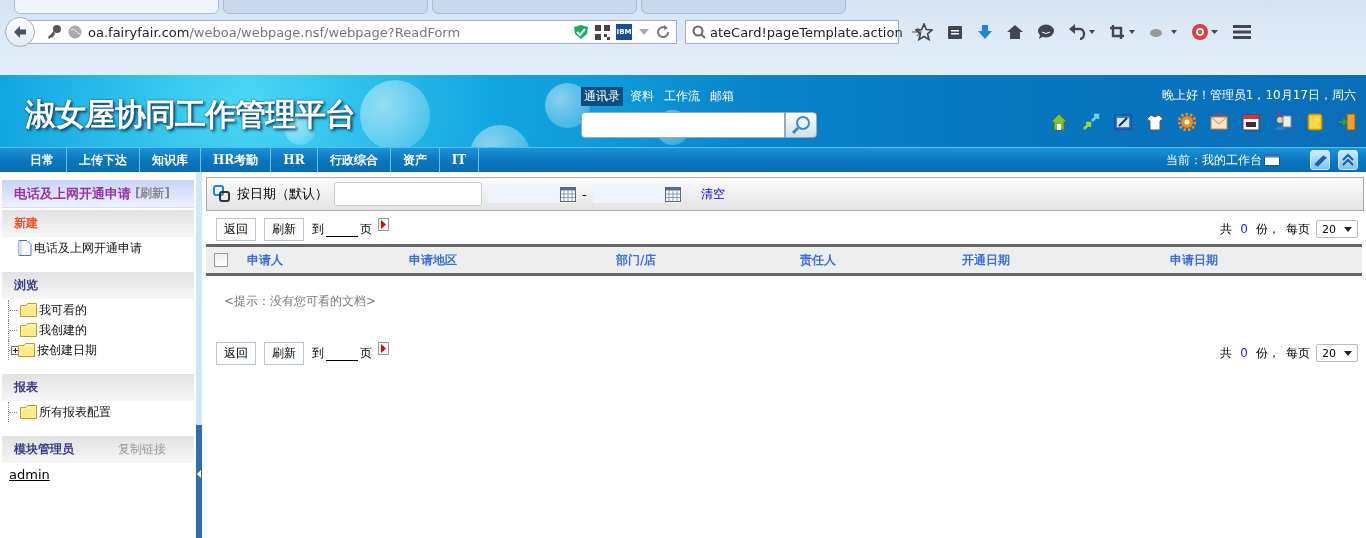 Image resolution: width=1366 pixels, height=538 pixels. I want to click on target-icon, so click(1205, 32).